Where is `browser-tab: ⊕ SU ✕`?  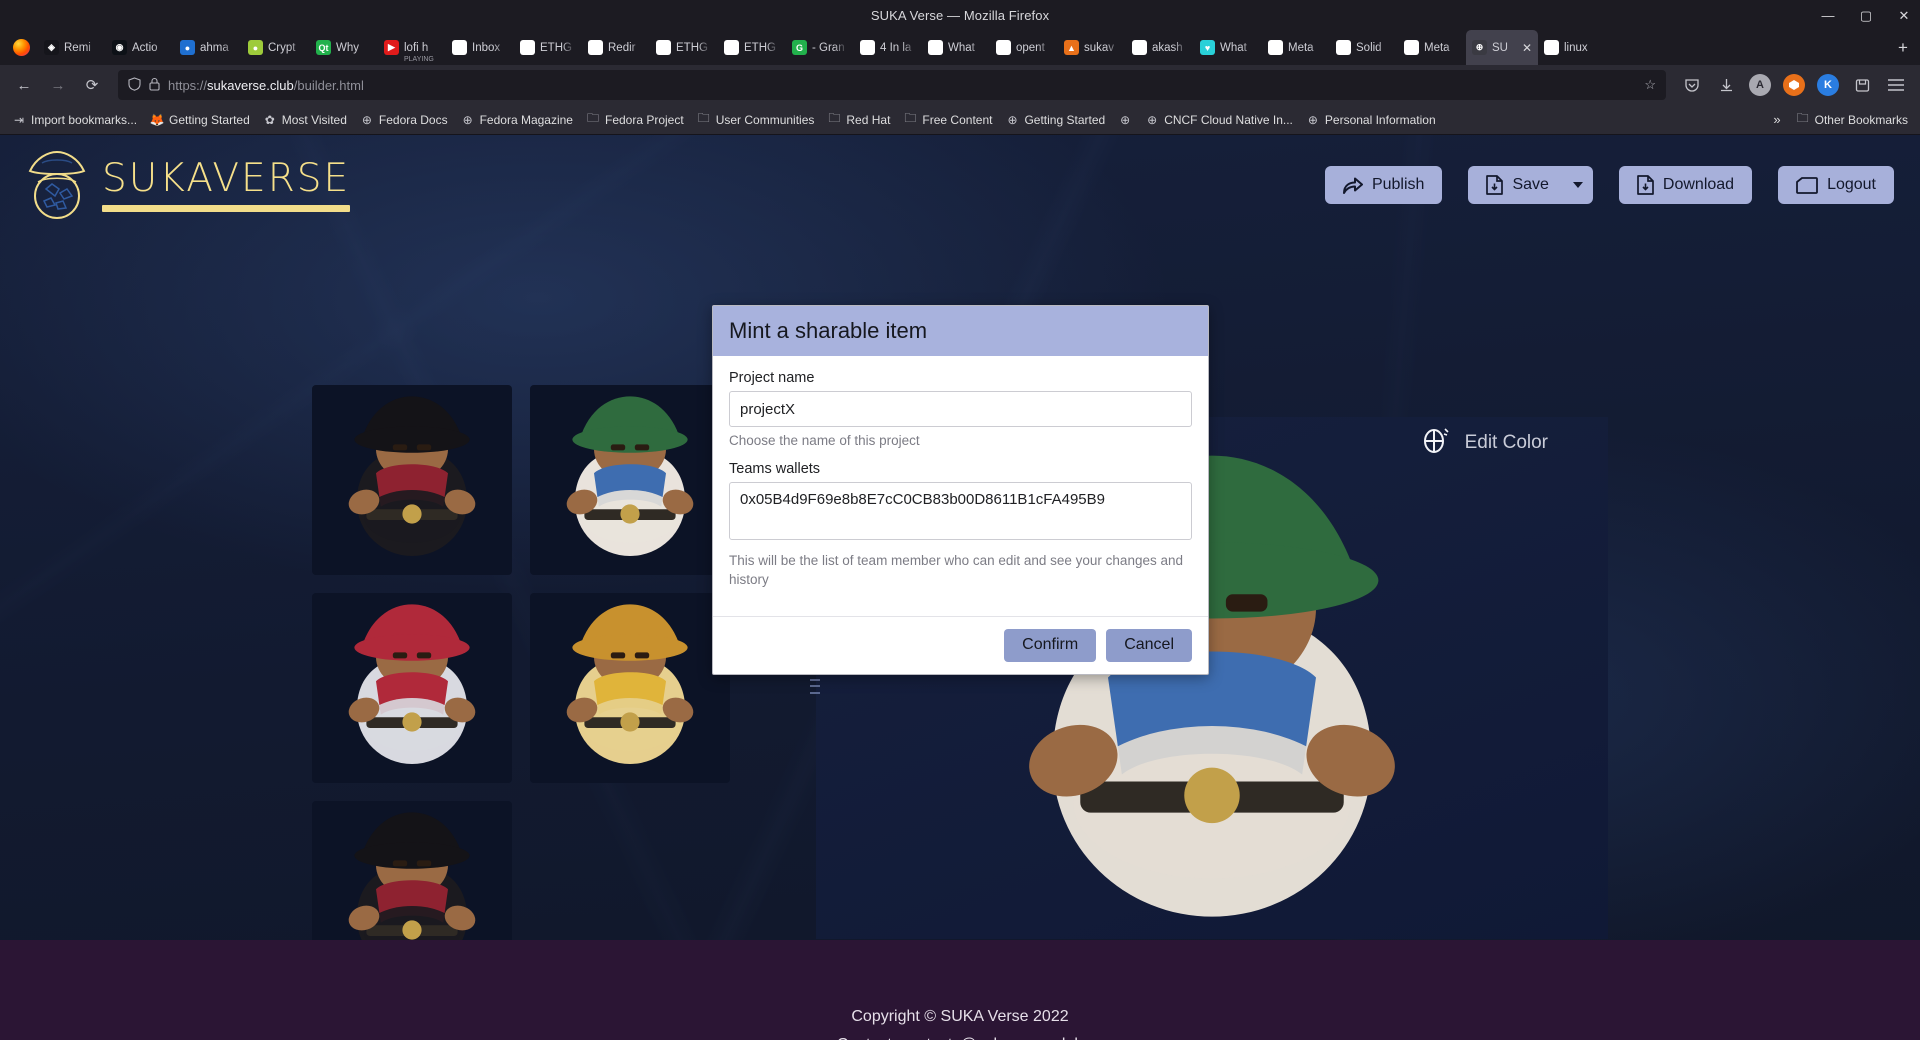 browser-tab: ⊕ SU ✕ is located at coordinates (1502, 47).